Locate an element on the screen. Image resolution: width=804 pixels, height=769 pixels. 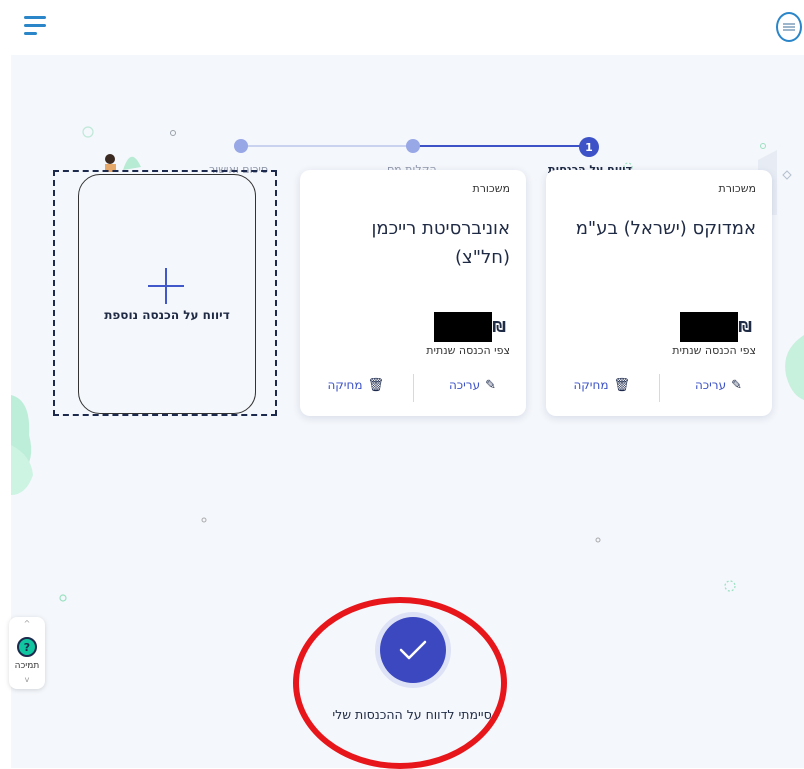
stepper-line is located at coordinates (327, 146).